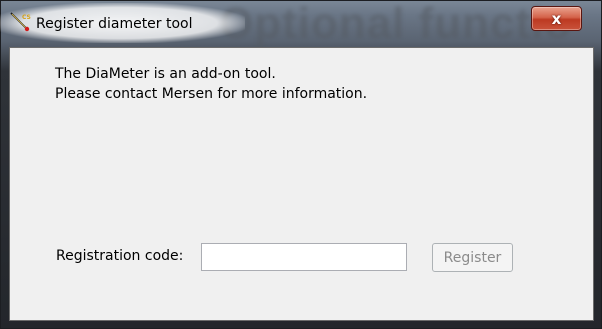 The image size is (602, 329). Describe the element at coordinates (396, 24) in the screenshot. I see `background-window-title: Optional functio` at that location.